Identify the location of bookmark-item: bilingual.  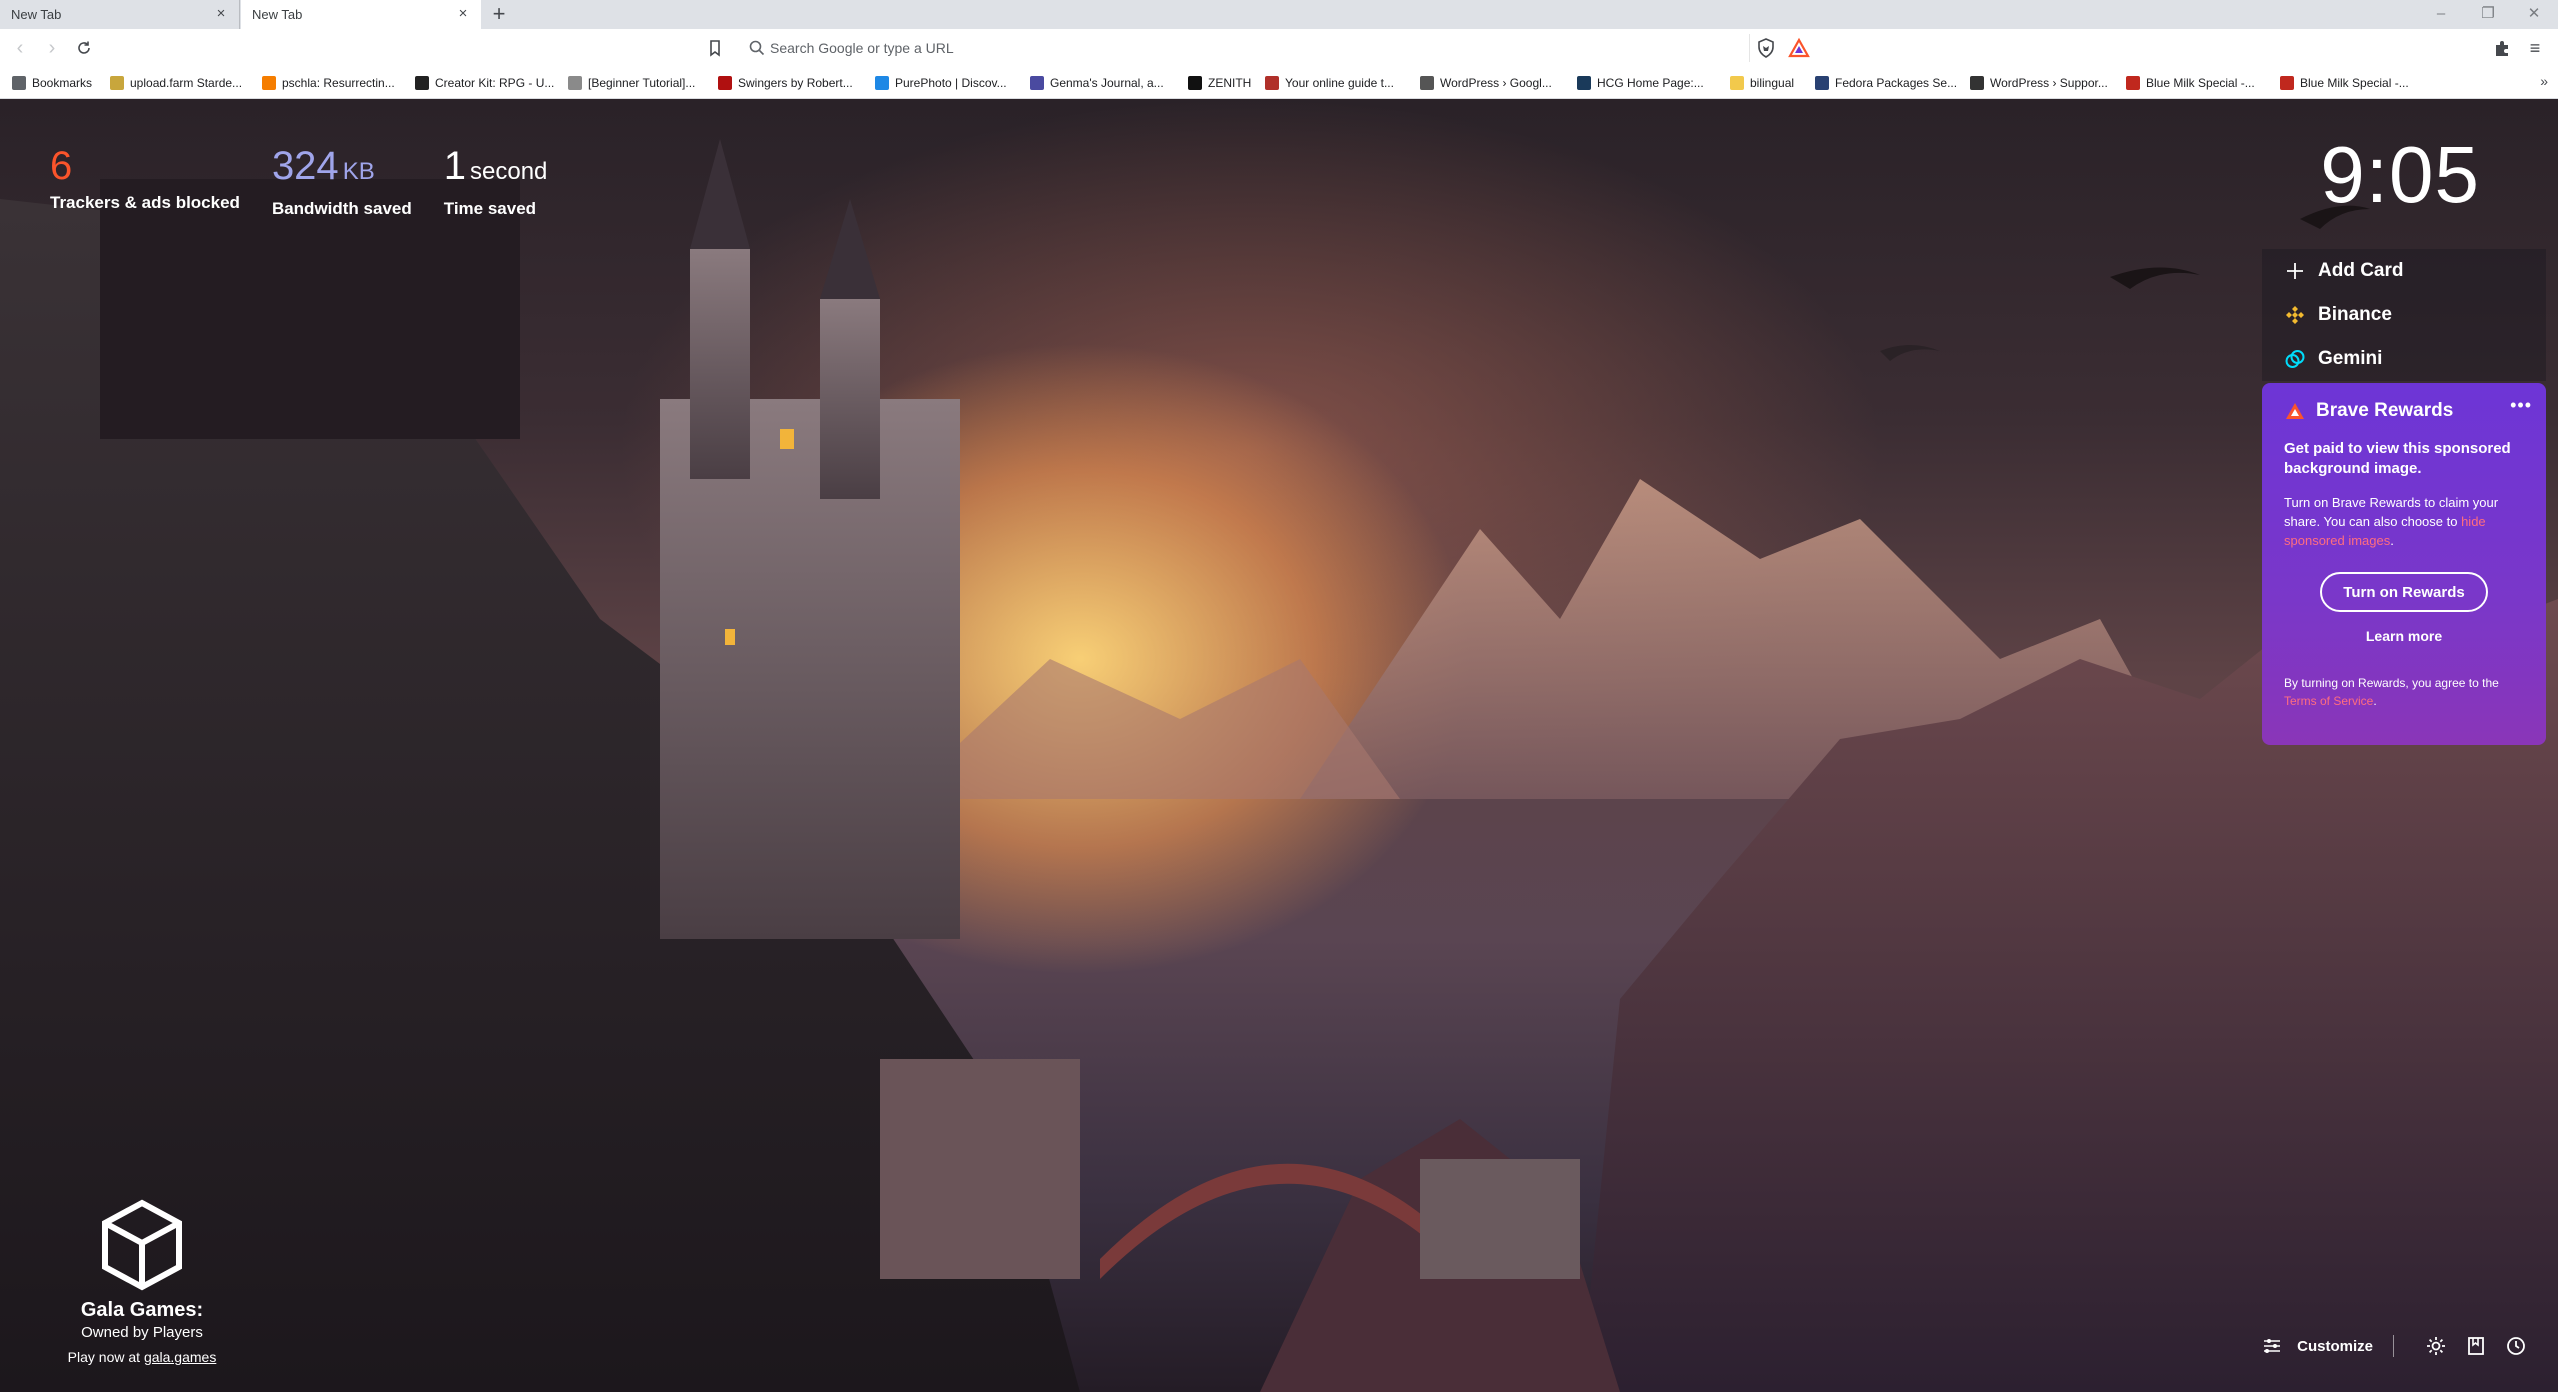
(1762, 83).